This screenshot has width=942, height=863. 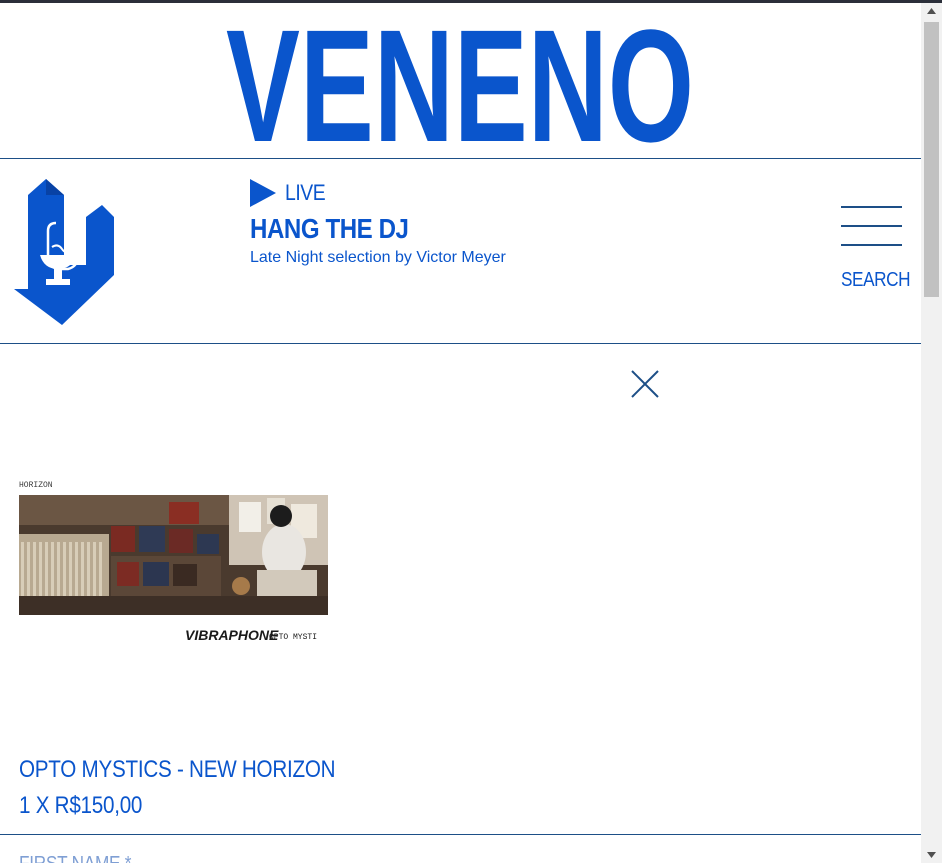 What do you see at coordinates (36, 485) in the screenshot?
I see `cover-header-text: HORIZON` at bounding box center [36, 485].